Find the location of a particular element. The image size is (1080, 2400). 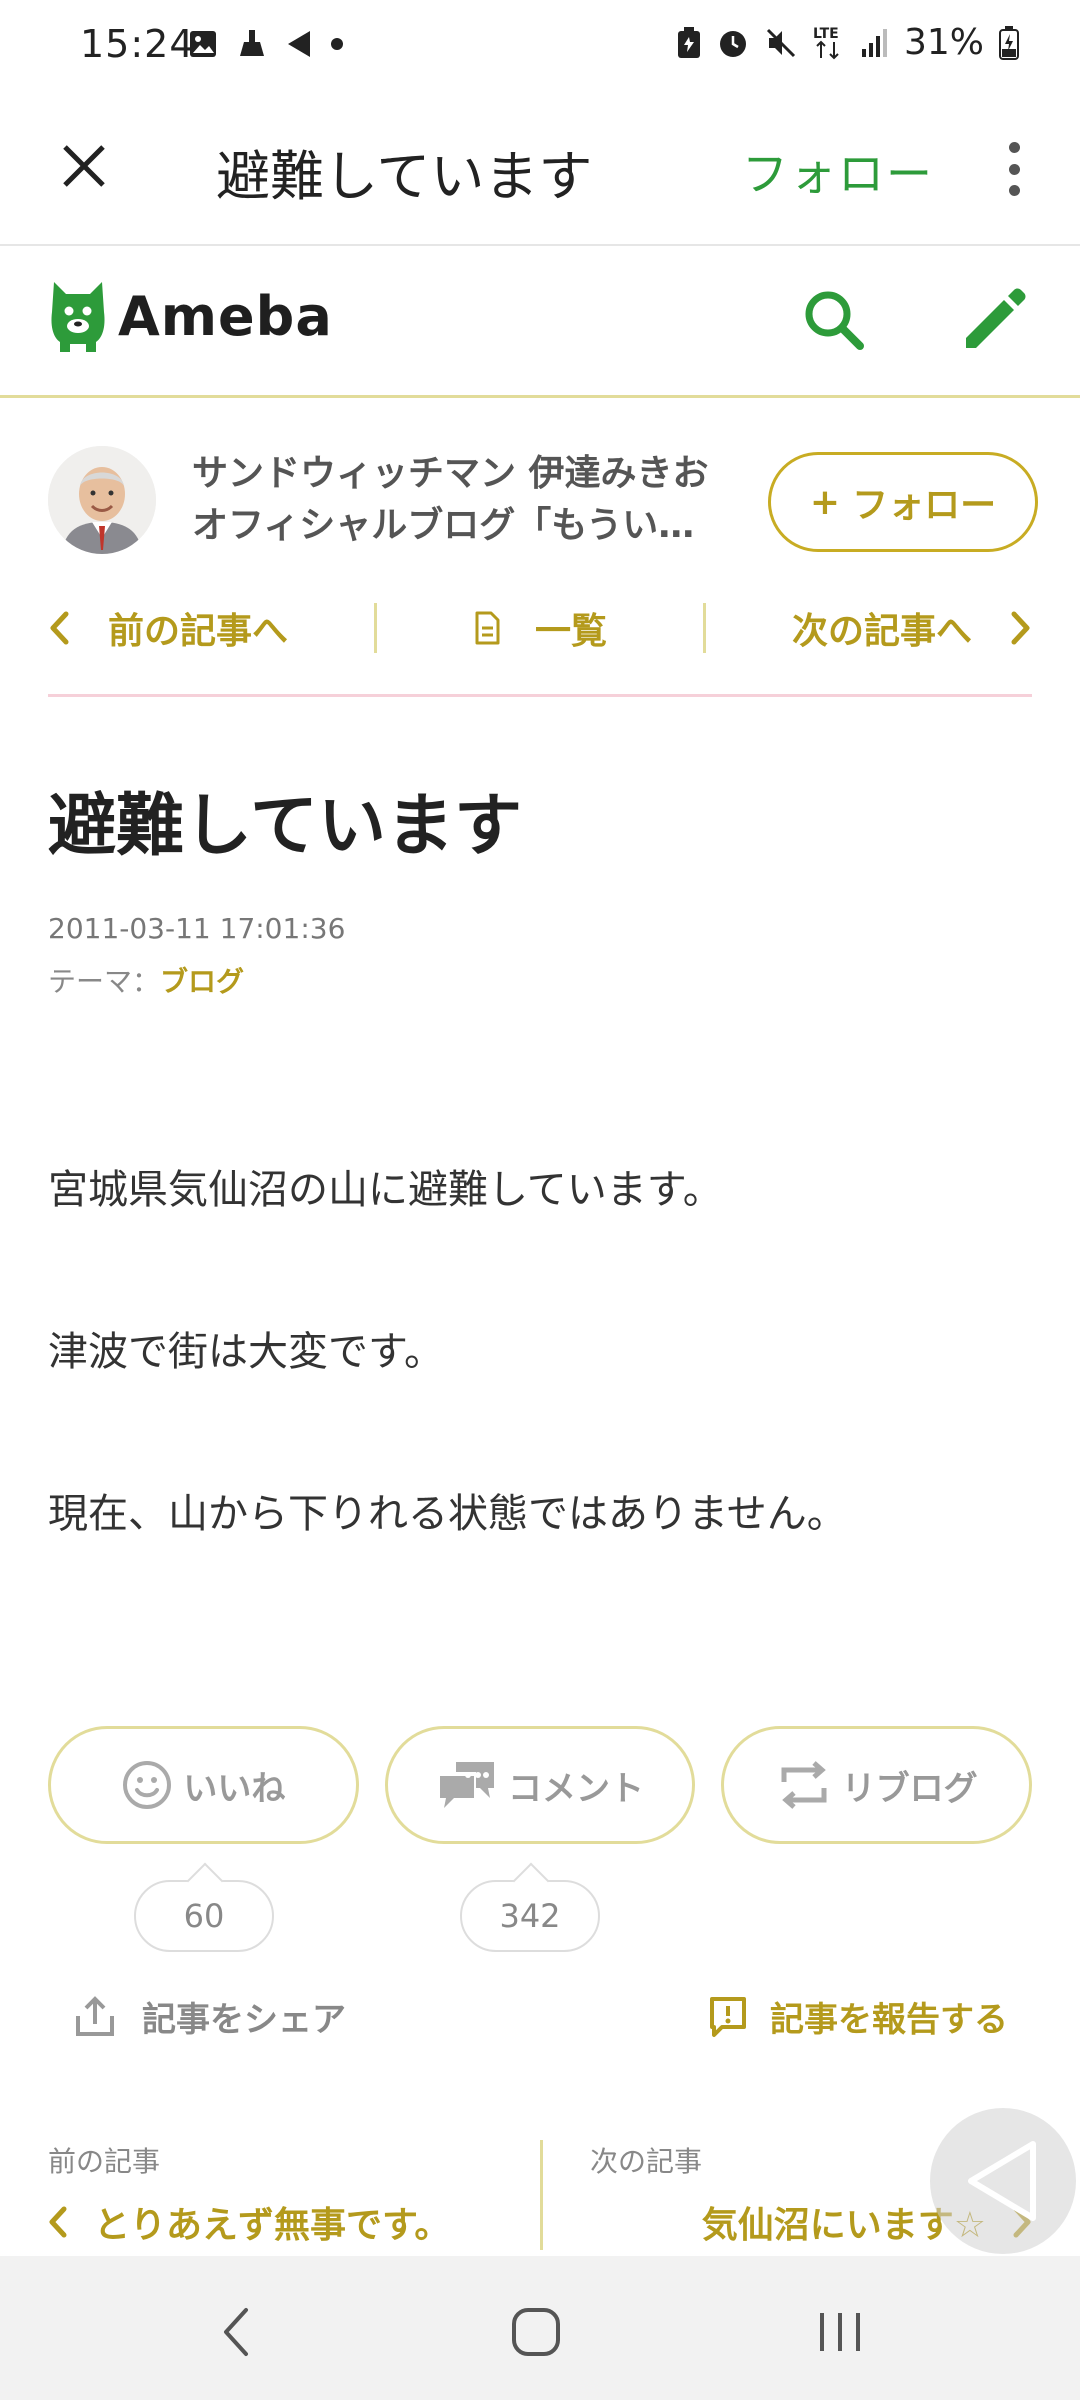

comment-button: コメント is located at coordinates (540, 1785).